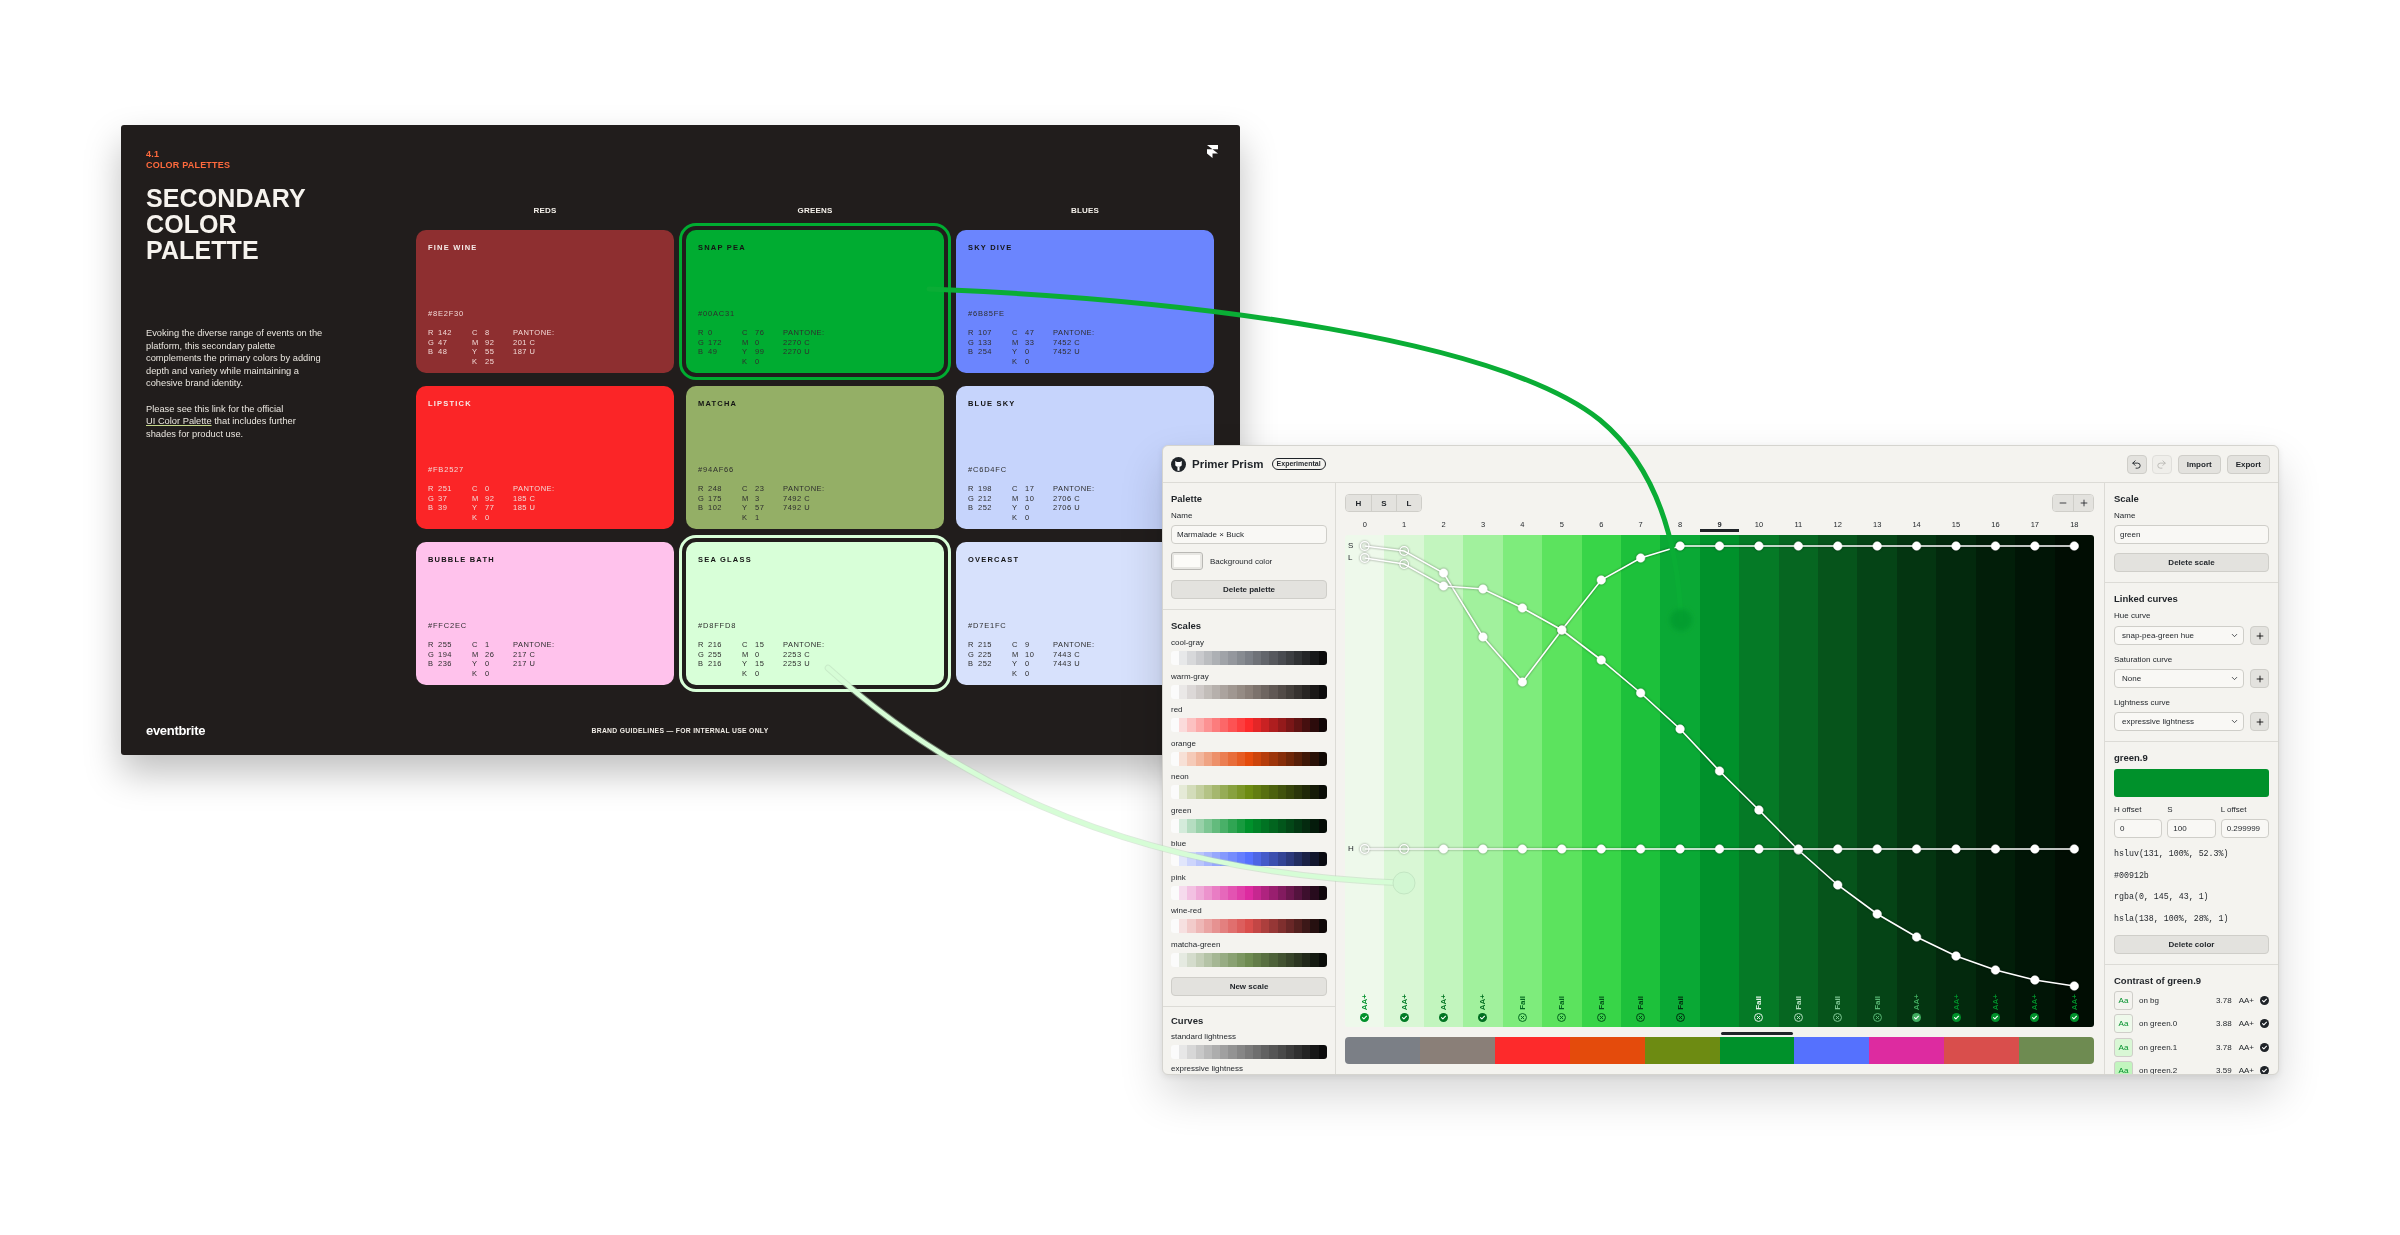 This screenshot has width=2400, height=1235. I want to click on text-field: Marmalade × Buck, so click(1249, 534).